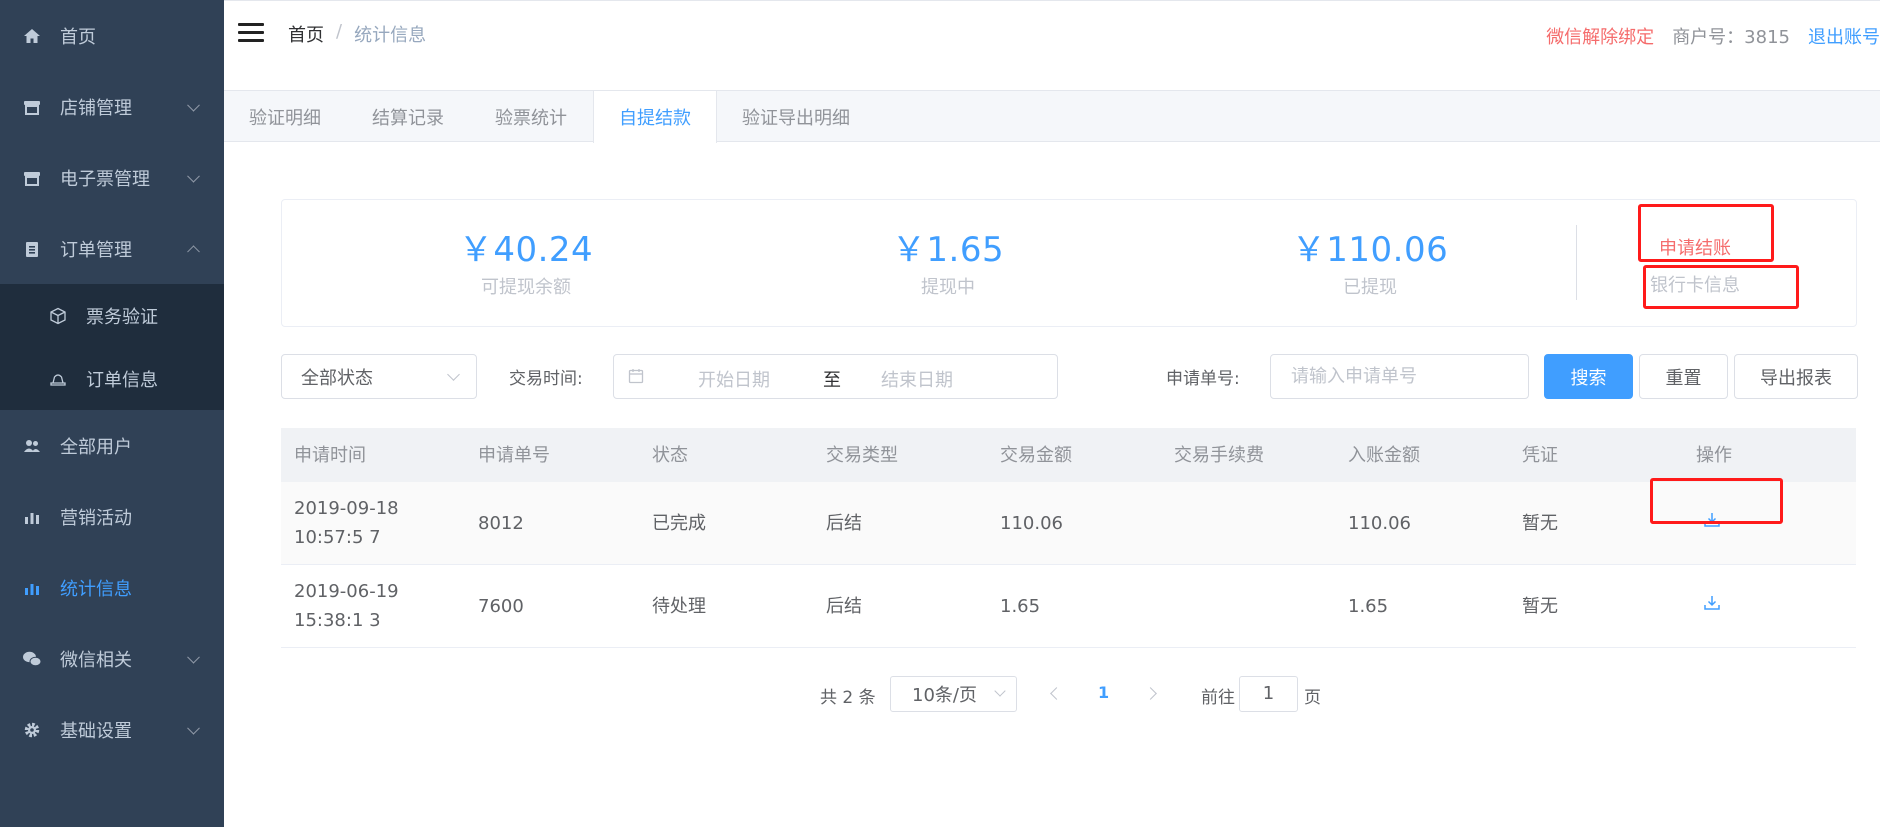  Describe the element at coordinates (1683, 376) in the screenshot. I see `reset-button: 重置` at that location.